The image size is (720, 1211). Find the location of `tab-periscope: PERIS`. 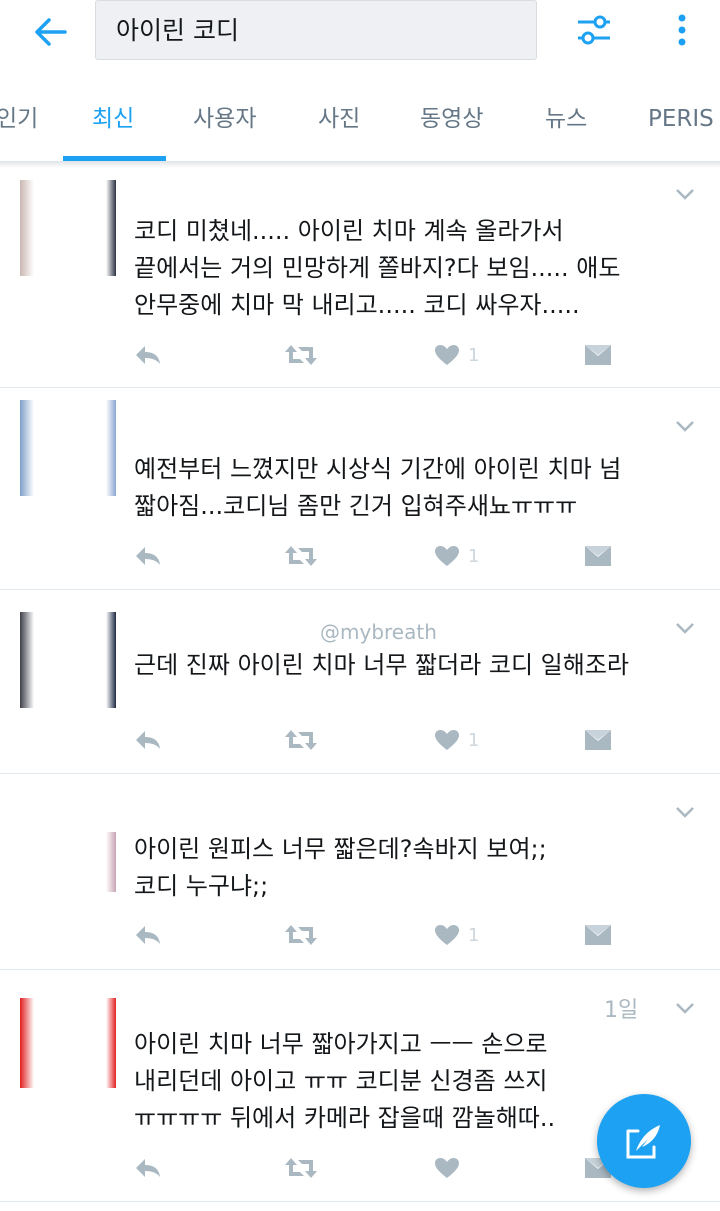

tab-periscope: PERIS is located at coordinates (681, 120).